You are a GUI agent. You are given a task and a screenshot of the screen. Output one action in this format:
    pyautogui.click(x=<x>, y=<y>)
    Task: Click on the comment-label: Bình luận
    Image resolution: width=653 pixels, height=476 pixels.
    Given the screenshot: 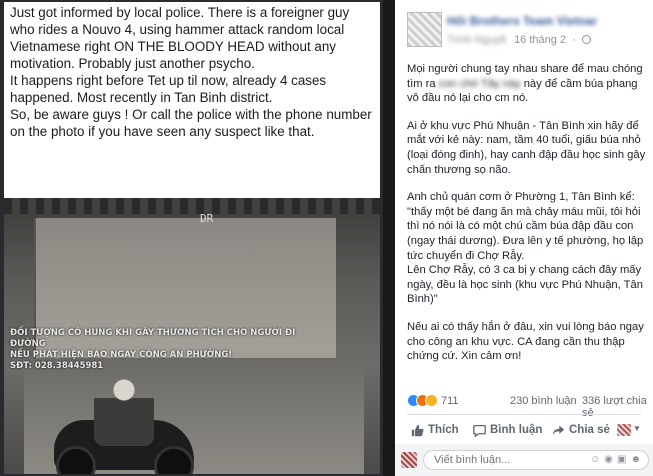 What is the action you would take?
    pyautogui.click(x=516, y=430)
    